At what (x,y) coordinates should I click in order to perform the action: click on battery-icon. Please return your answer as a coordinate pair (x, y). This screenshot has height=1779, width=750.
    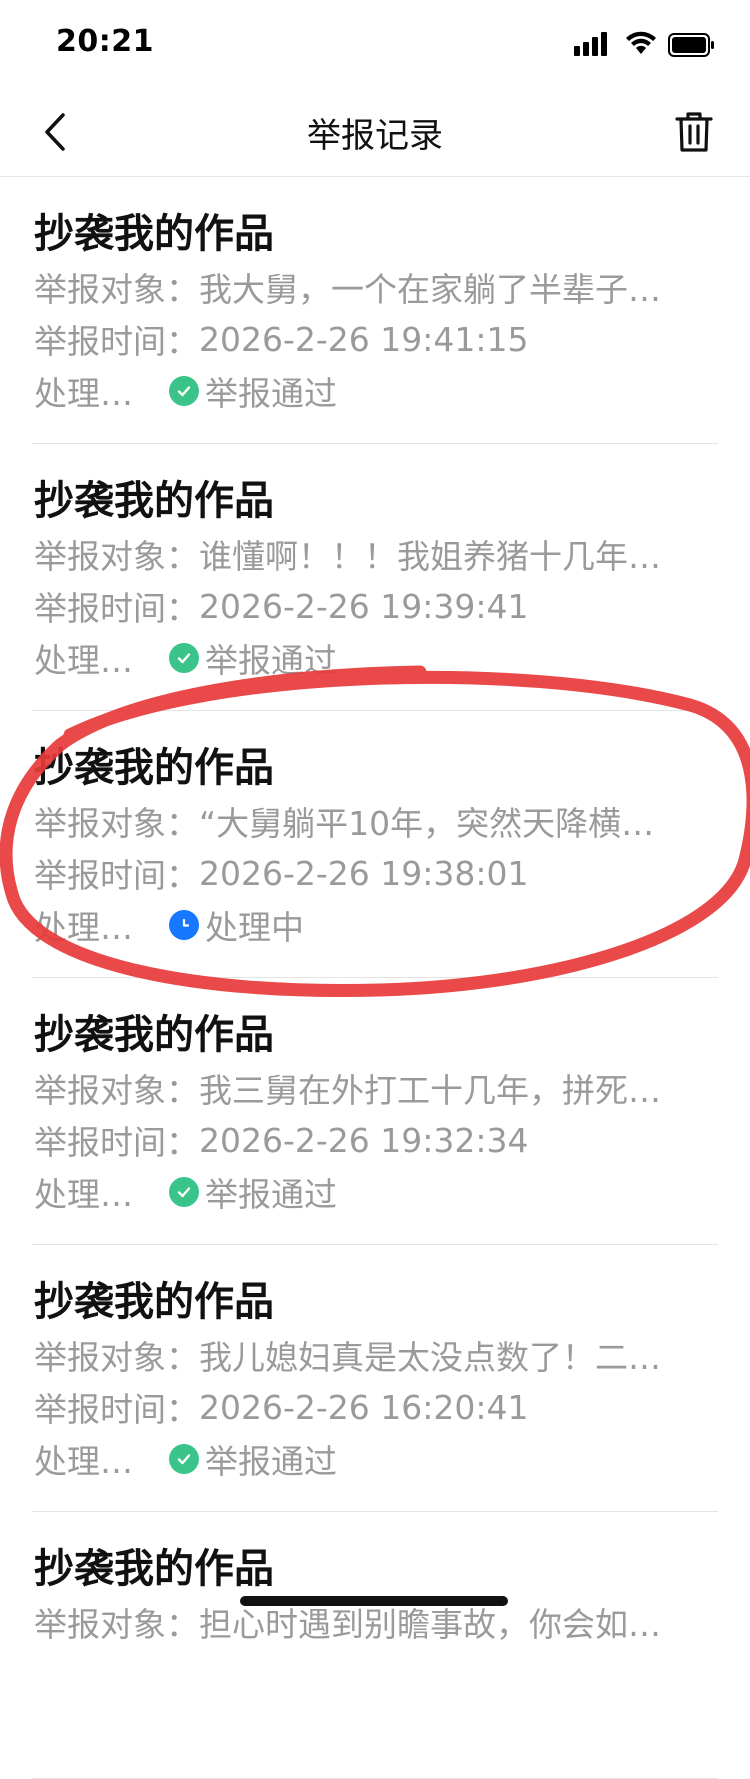
    Looking at the image, I should click on (691, 45).